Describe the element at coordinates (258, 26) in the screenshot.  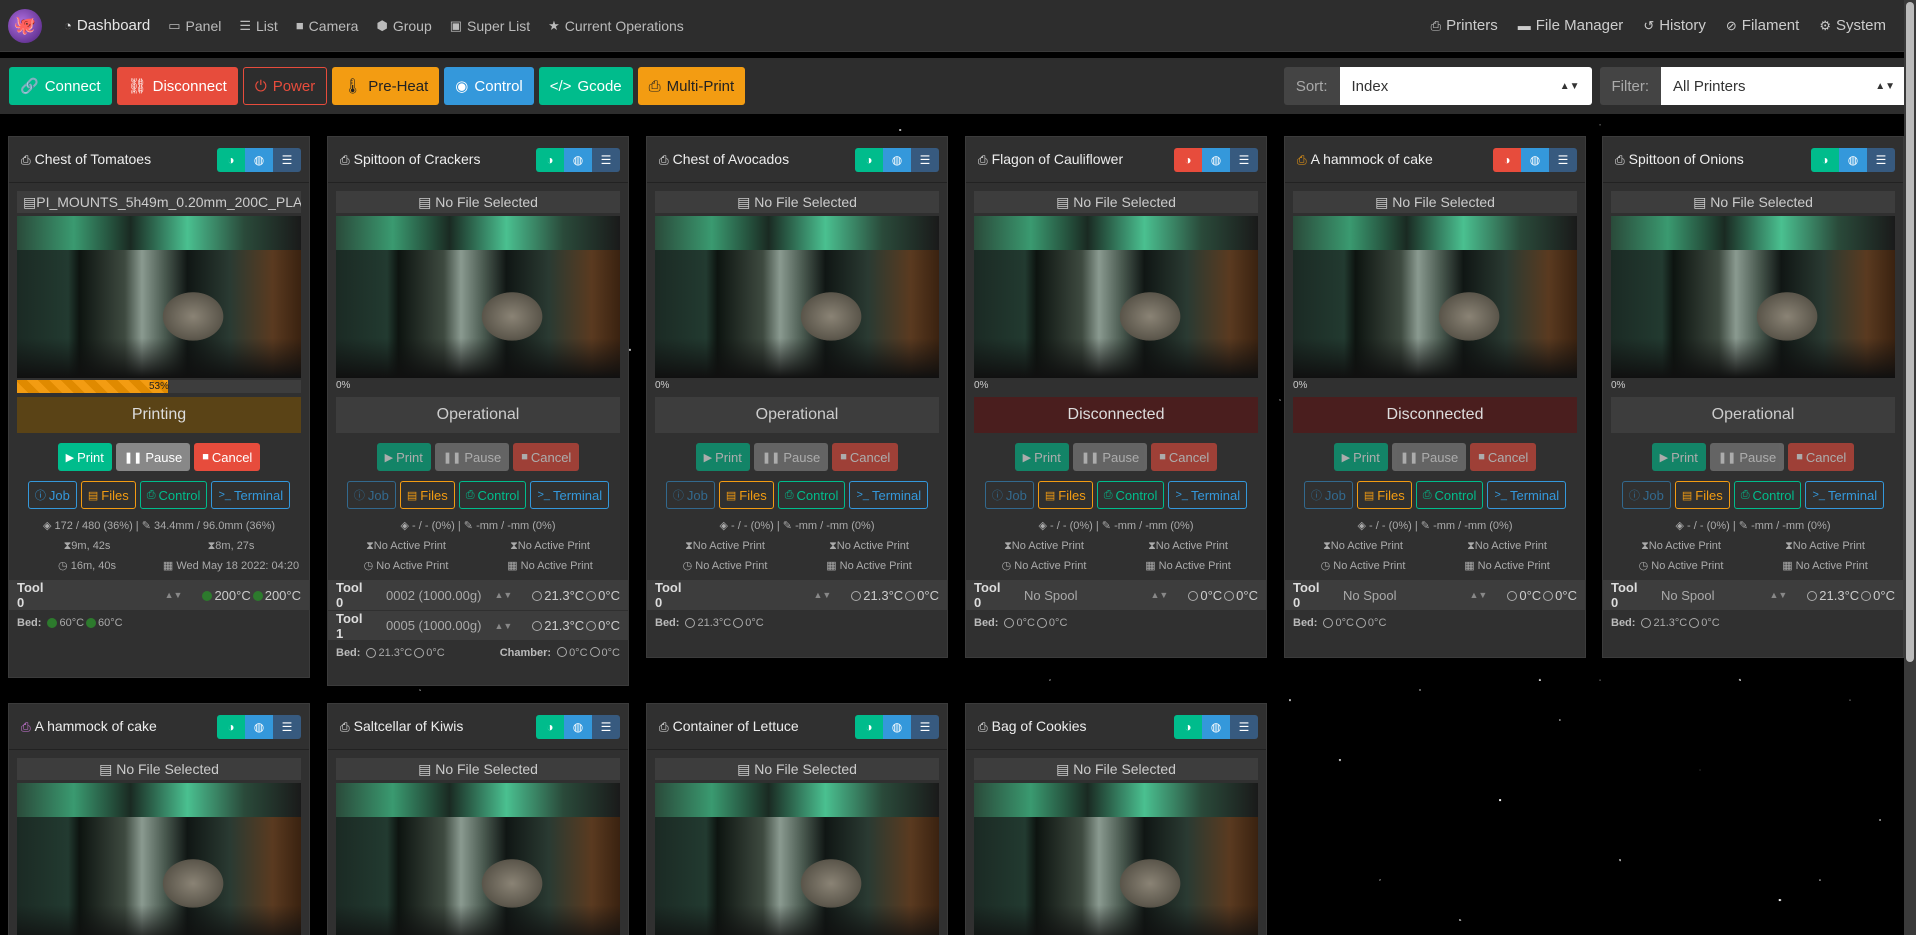
I see `nav-list: ☰ List` at that location.